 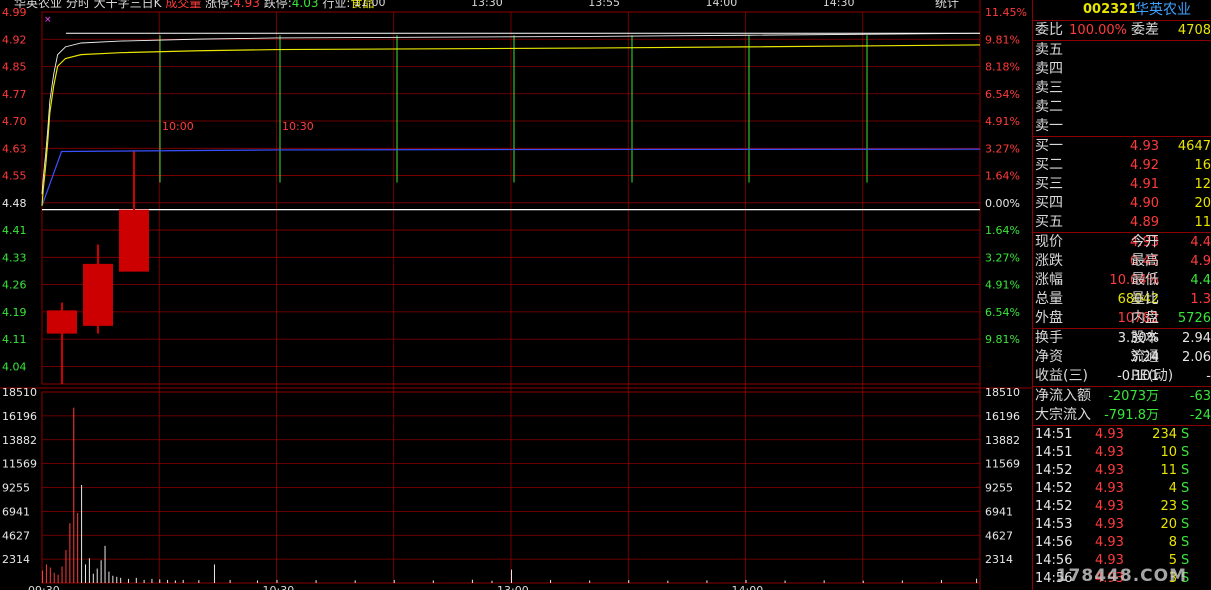 I want to click on stats-button: 统计, so click(x=947, y=5).